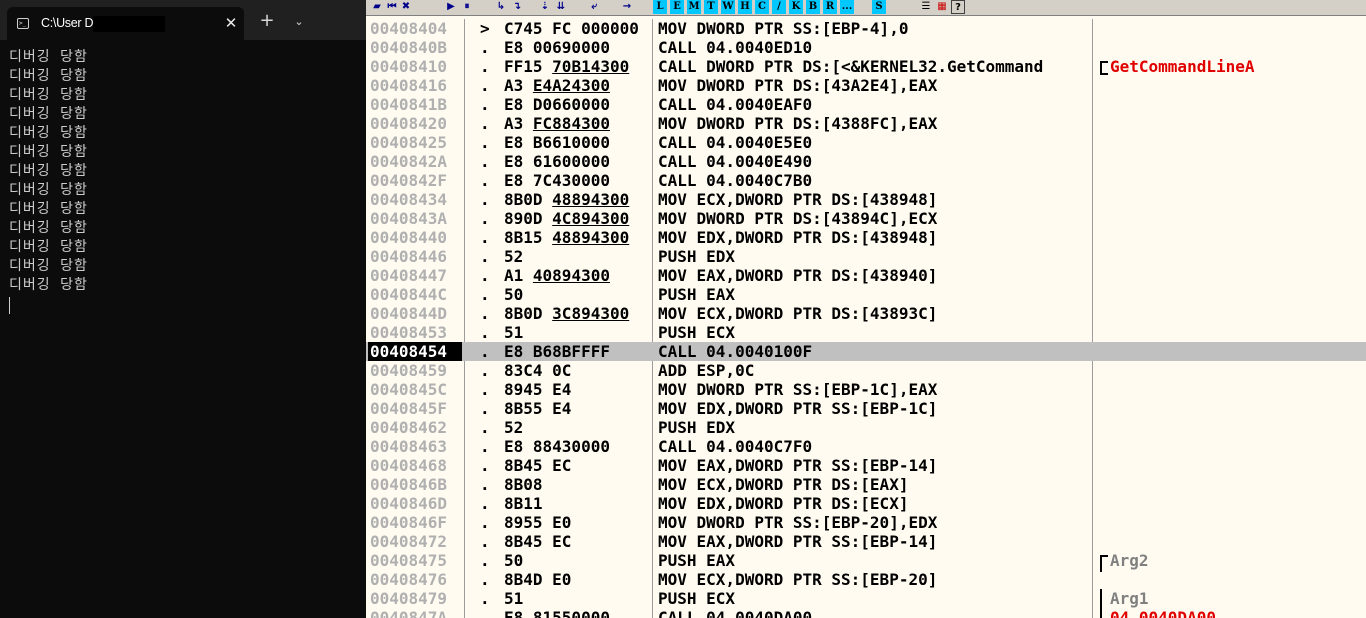 The width and height of the screenshot is (1366, 618). I want to click on hex-dump-cell: 50, so click(514, 294).